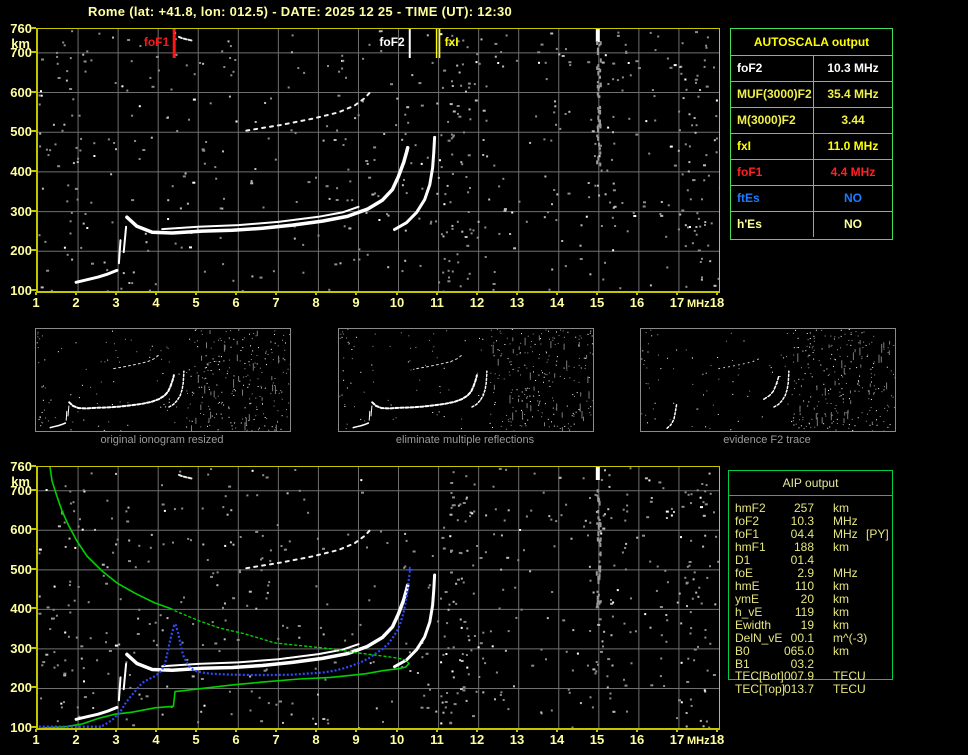  I want to click on x-axis-tick-label: 15, so click(597, 302).